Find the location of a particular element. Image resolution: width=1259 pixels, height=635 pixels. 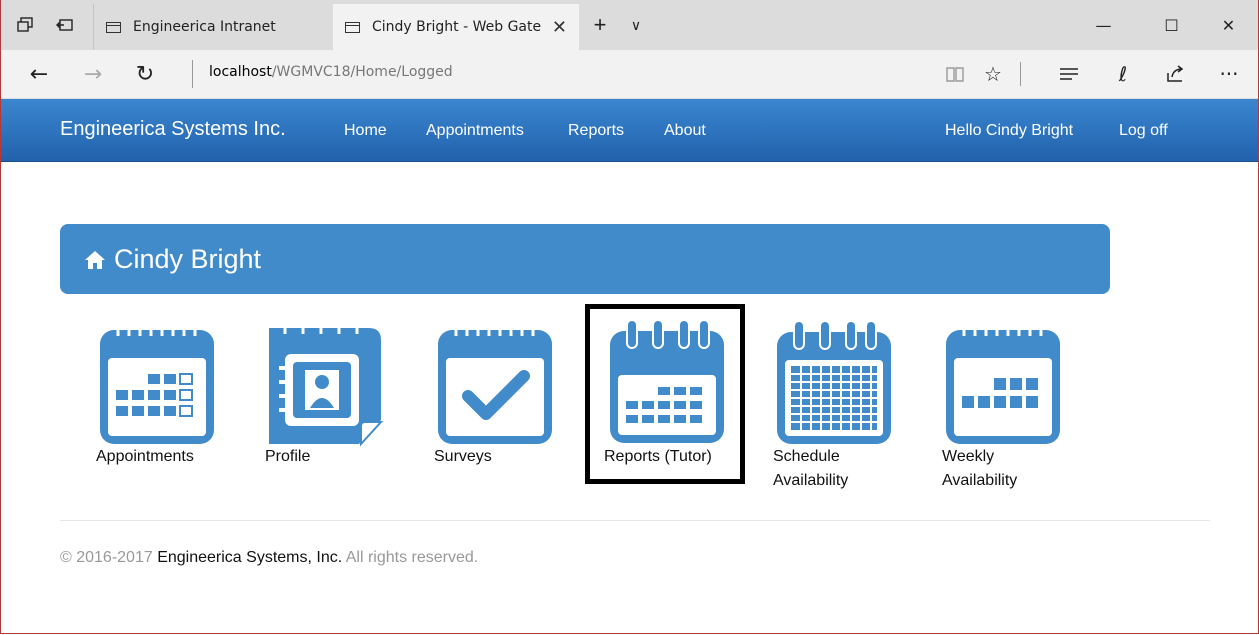

close-window-button: ✕ is located at coordinates (1228, 25).